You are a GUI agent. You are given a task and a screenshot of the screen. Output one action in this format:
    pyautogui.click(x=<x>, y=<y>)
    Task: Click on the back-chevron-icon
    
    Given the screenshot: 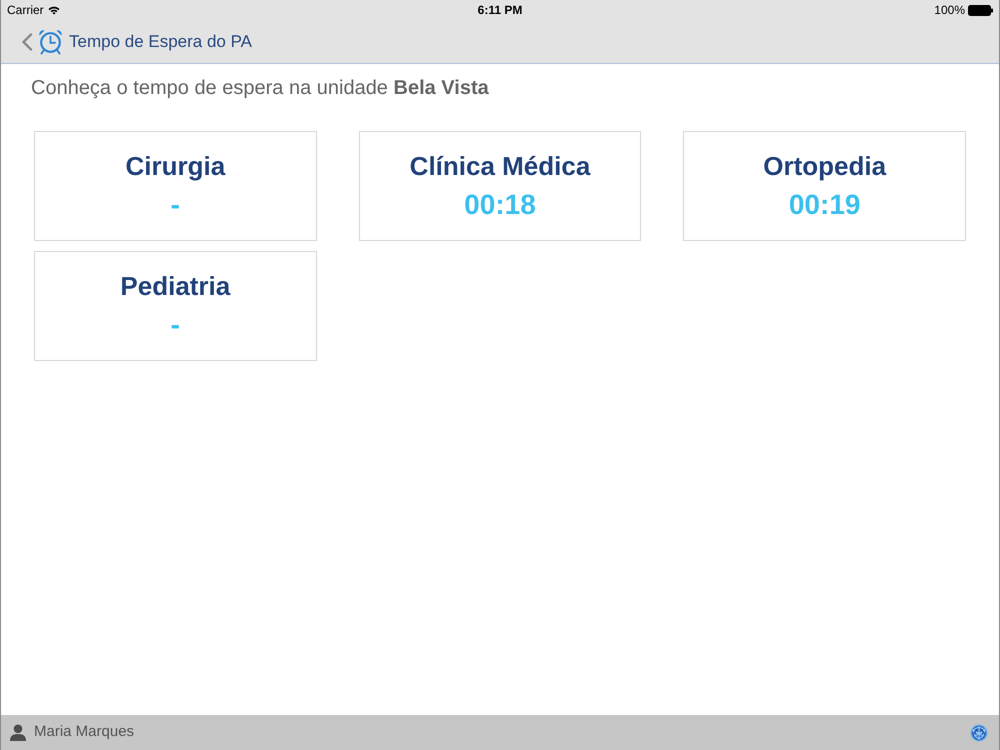 What is the action you would take?
    pyautogui.click(x=27, y=41)
    